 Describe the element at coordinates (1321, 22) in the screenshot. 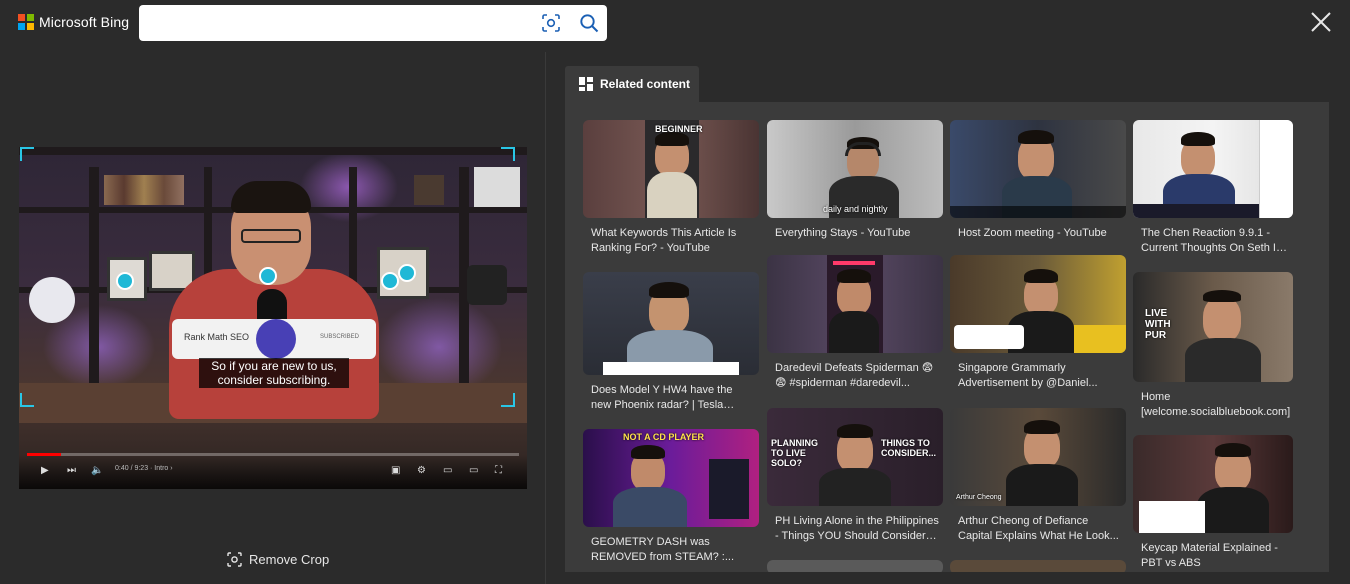

I see `close-icon` at that location.